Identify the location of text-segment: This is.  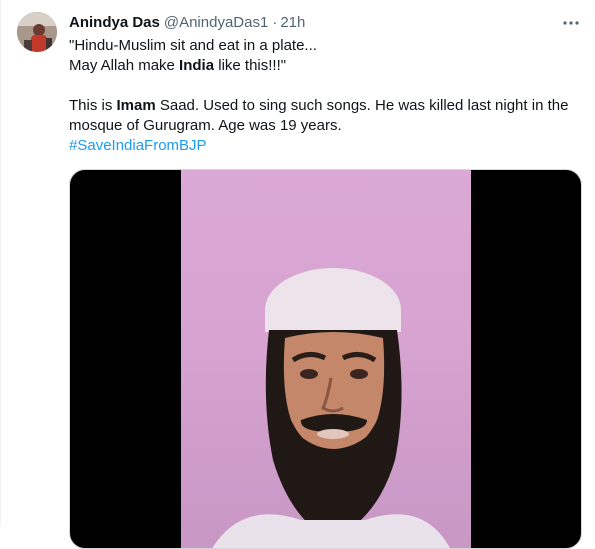
(93, 105).